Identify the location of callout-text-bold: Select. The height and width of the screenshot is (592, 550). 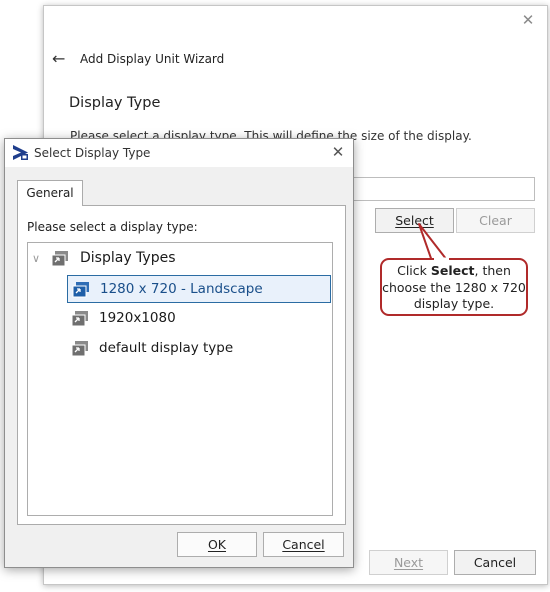
(452, 270).